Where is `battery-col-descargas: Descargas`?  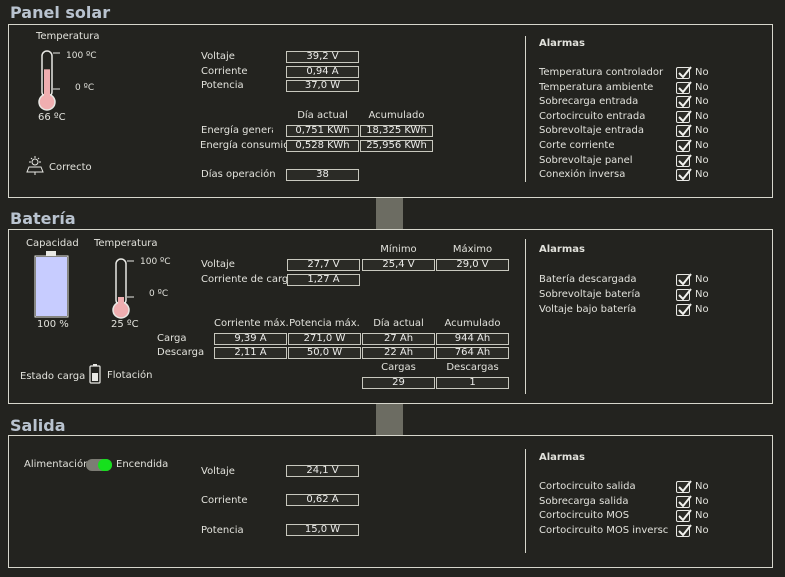
battery-col-descargas: Descargas is located at coordinates (472, 367).